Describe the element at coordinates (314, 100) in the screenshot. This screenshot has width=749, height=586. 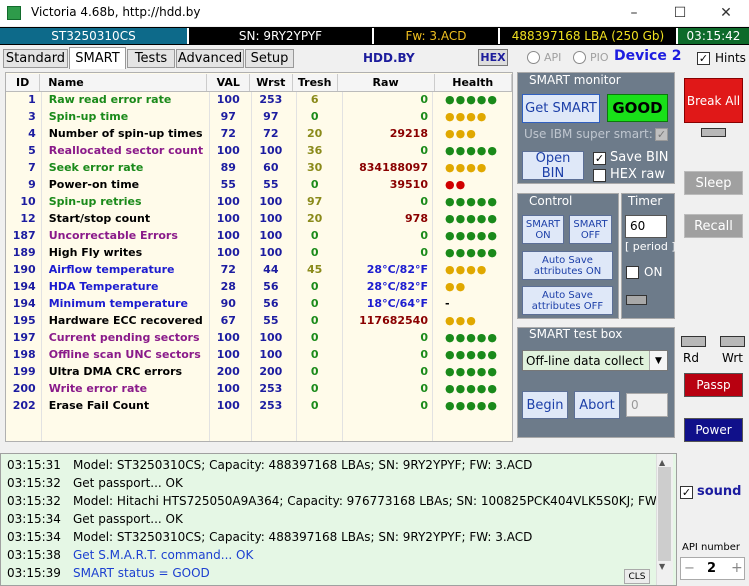
I see `row-tresh: 6` at that location.